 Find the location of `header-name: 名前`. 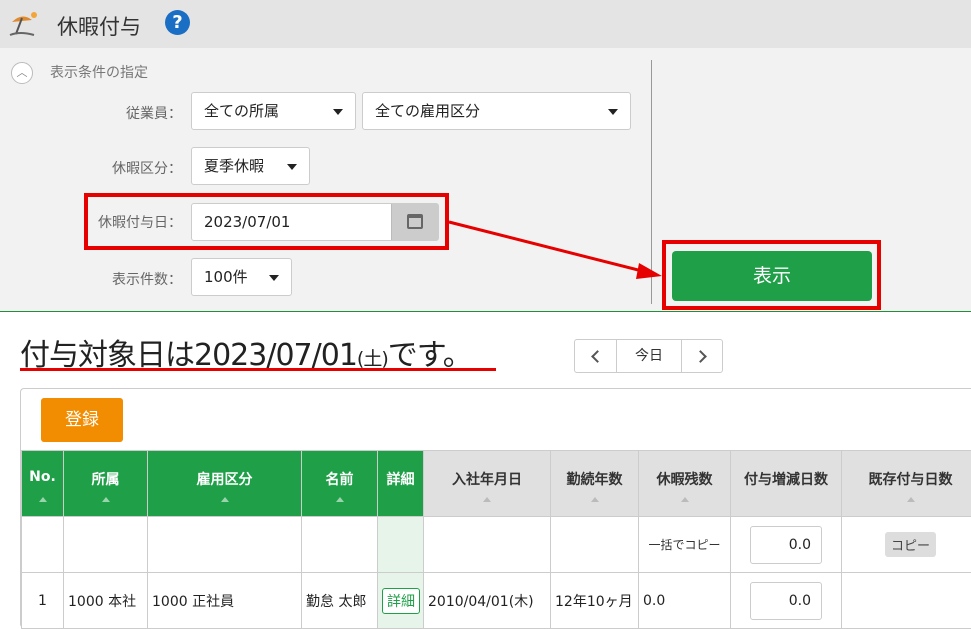

header-name: 名前 is located at coordinates (340, 484).